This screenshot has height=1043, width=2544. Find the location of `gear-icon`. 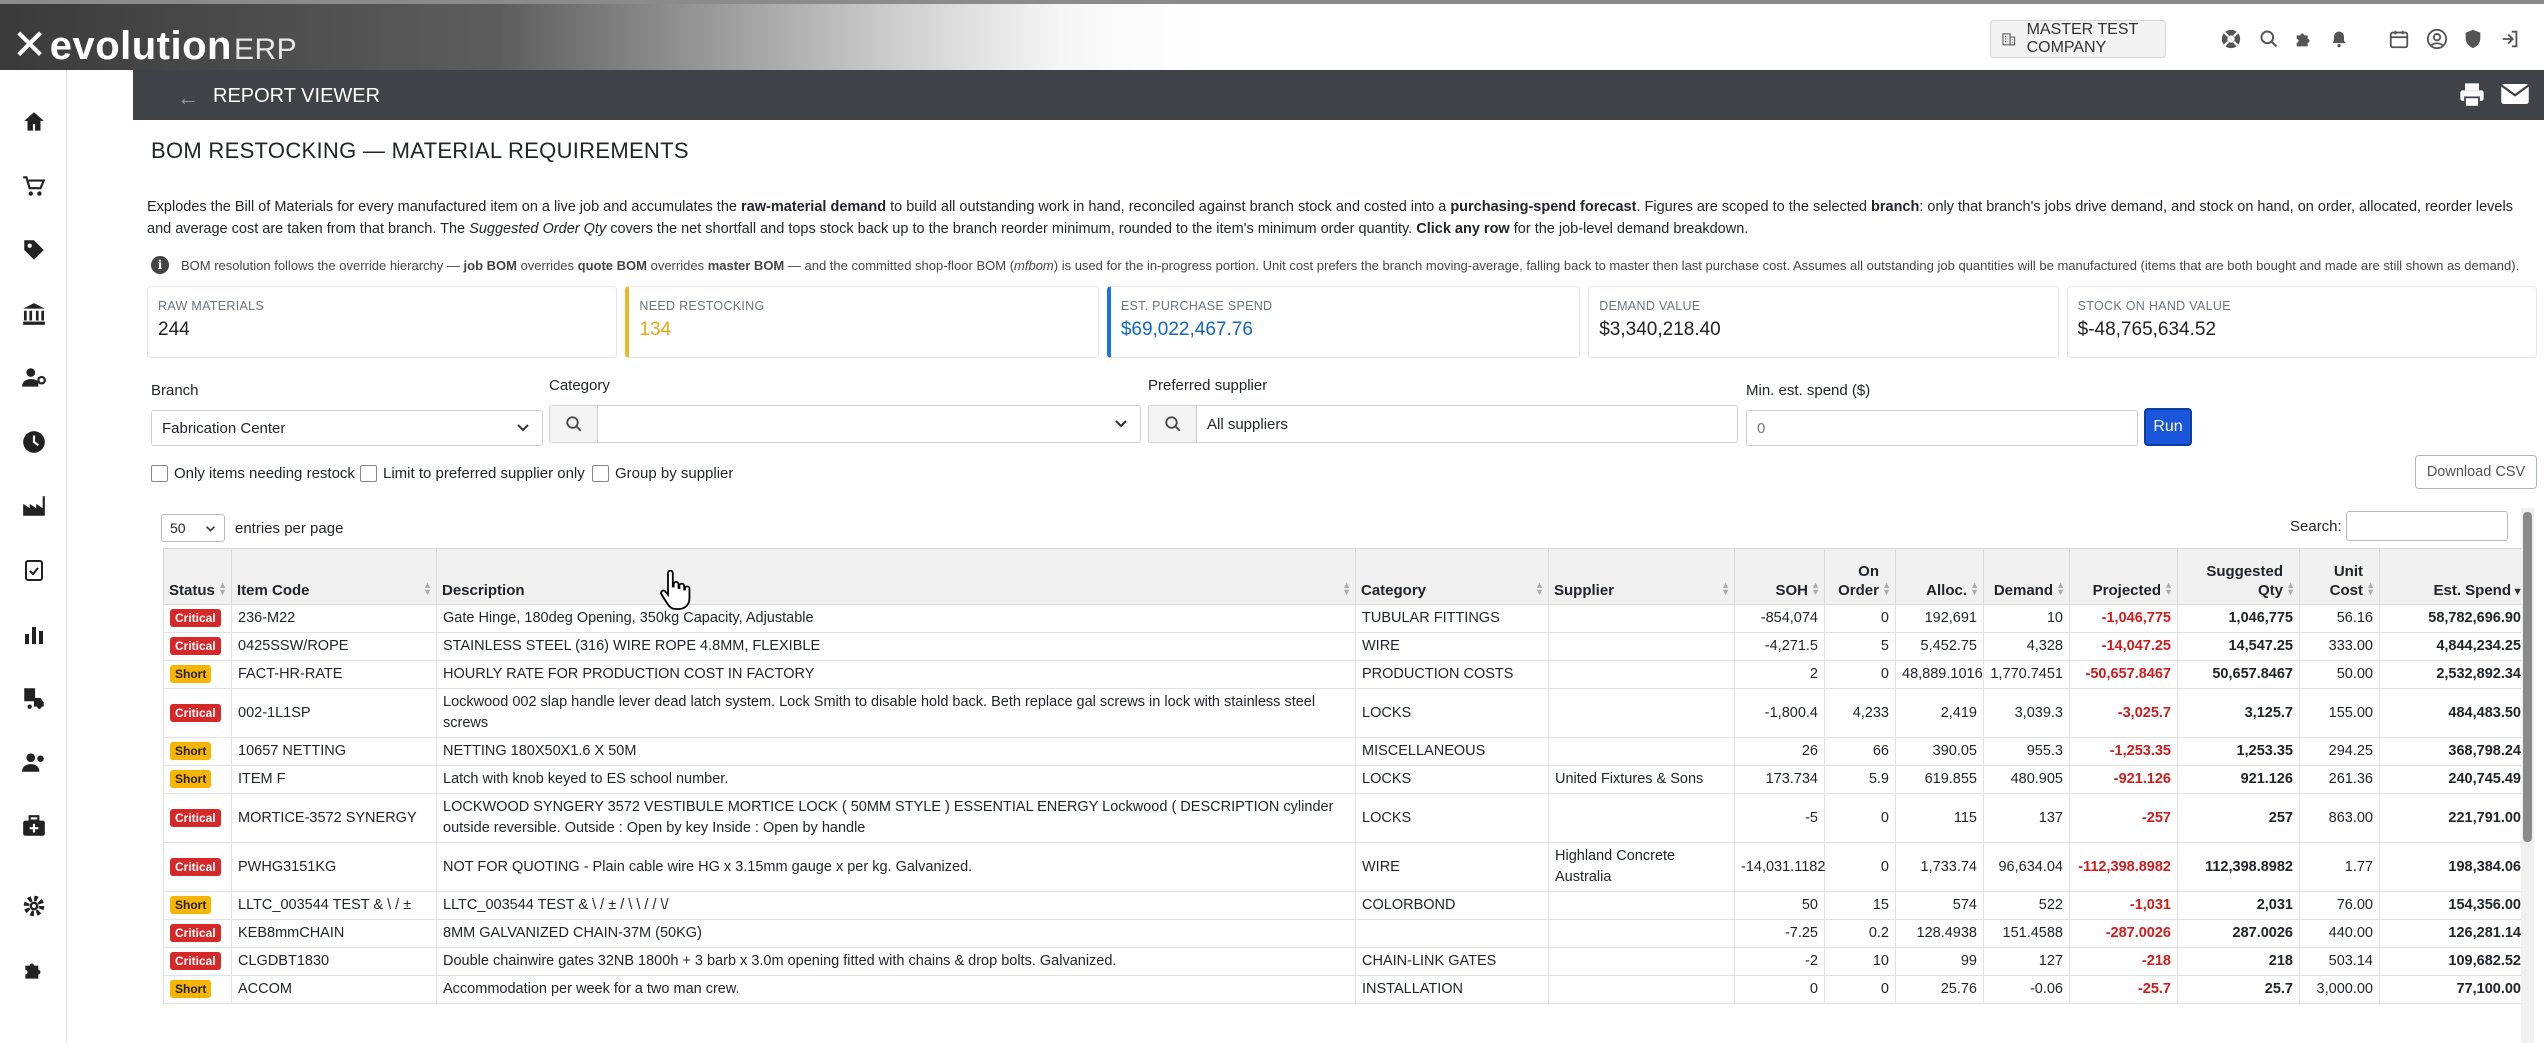

gear-icon is located at coordinates (34, 906).